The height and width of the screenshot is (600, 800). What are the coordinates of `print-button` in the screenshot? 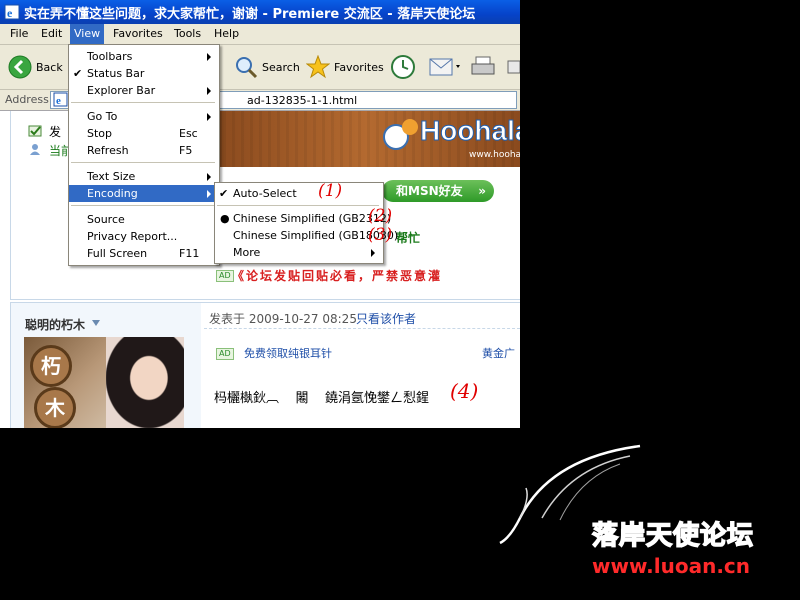 It's located at (483, 67).